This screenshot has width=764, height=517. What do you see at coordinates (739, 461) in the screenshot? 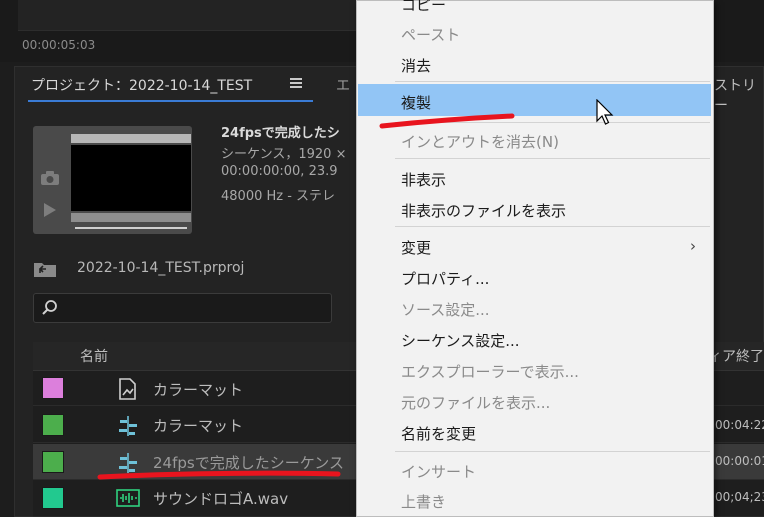
I see `item-media-end: 00:00:01` at bounding box center [739, 461].